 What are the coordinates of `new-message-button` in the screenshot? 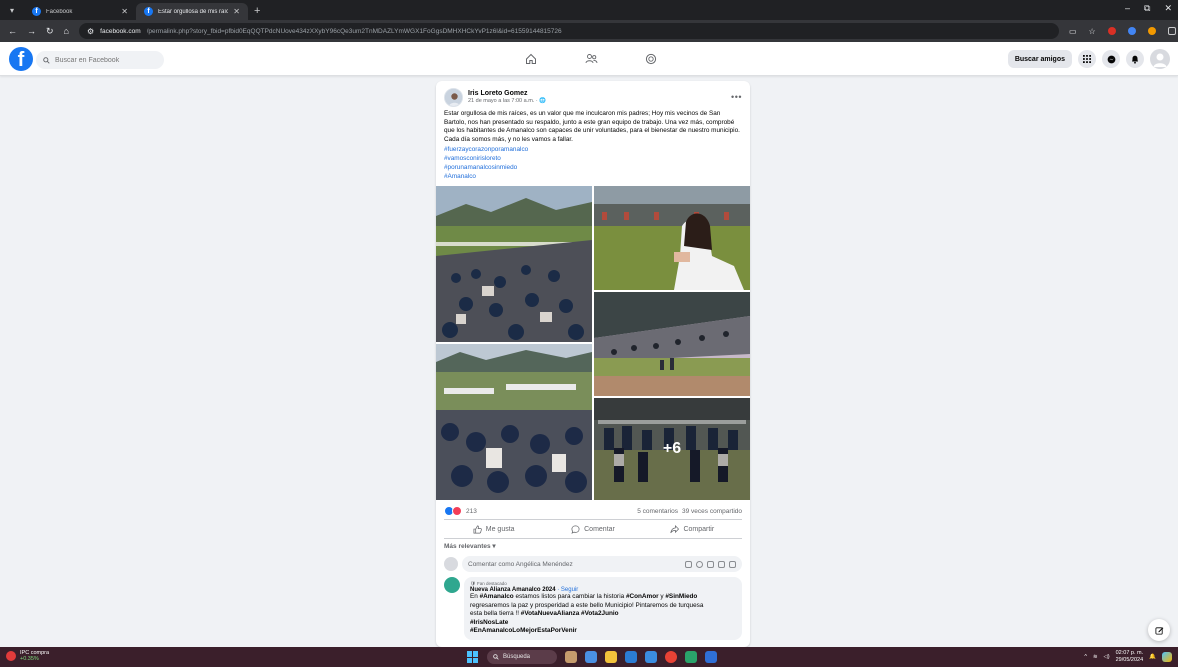 It's located at (1159, 630).